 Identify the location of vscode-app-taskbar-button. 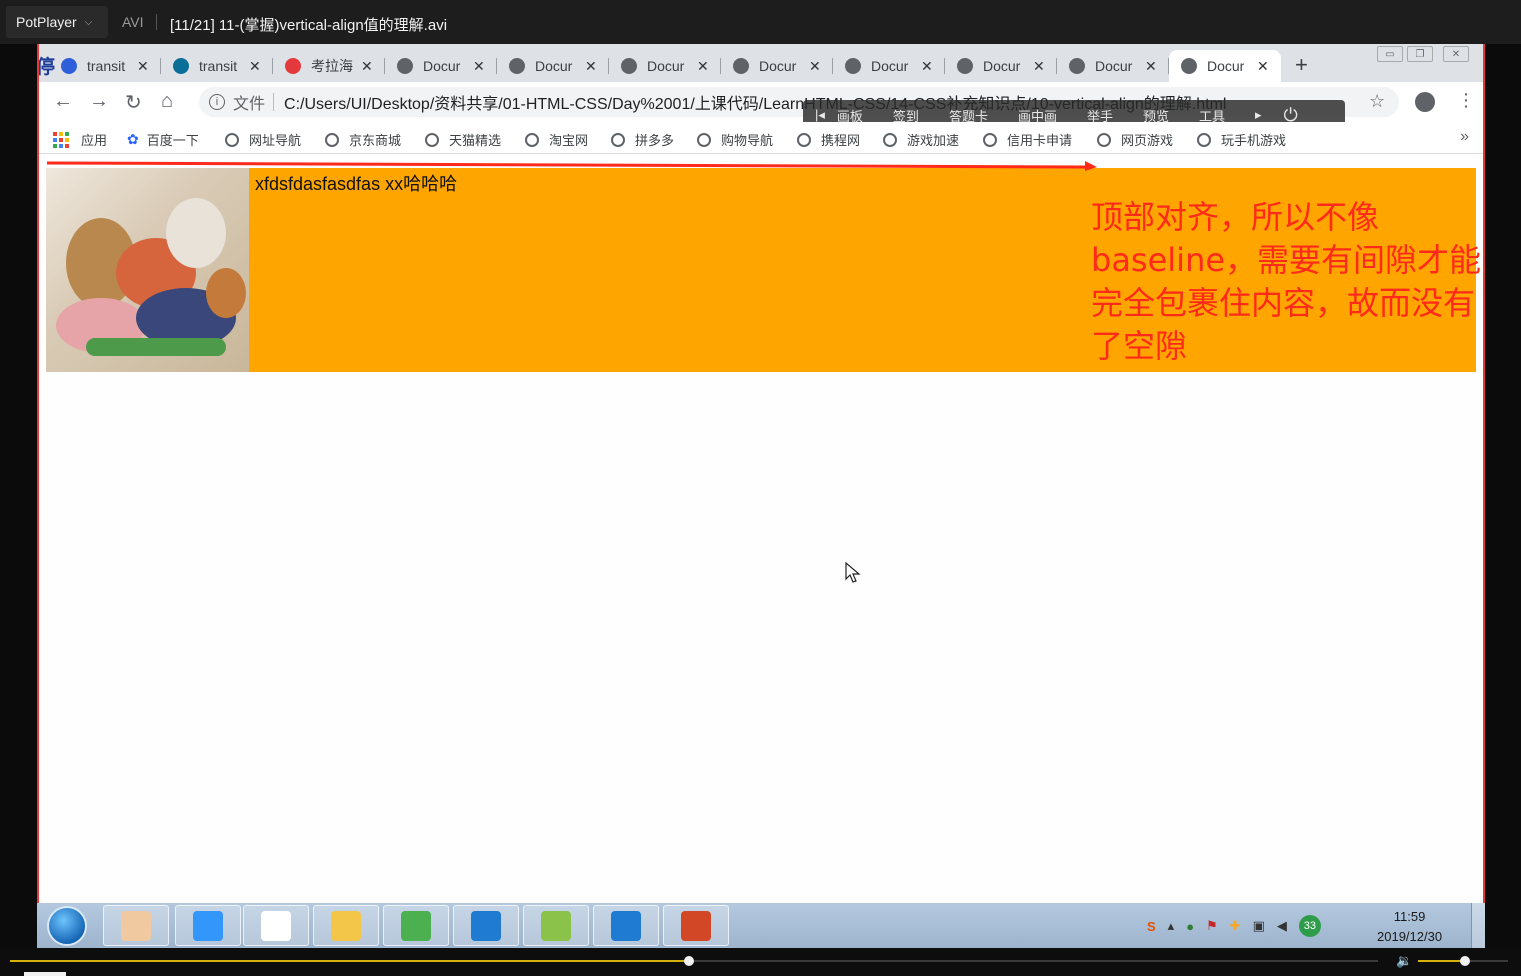
(486, 925).